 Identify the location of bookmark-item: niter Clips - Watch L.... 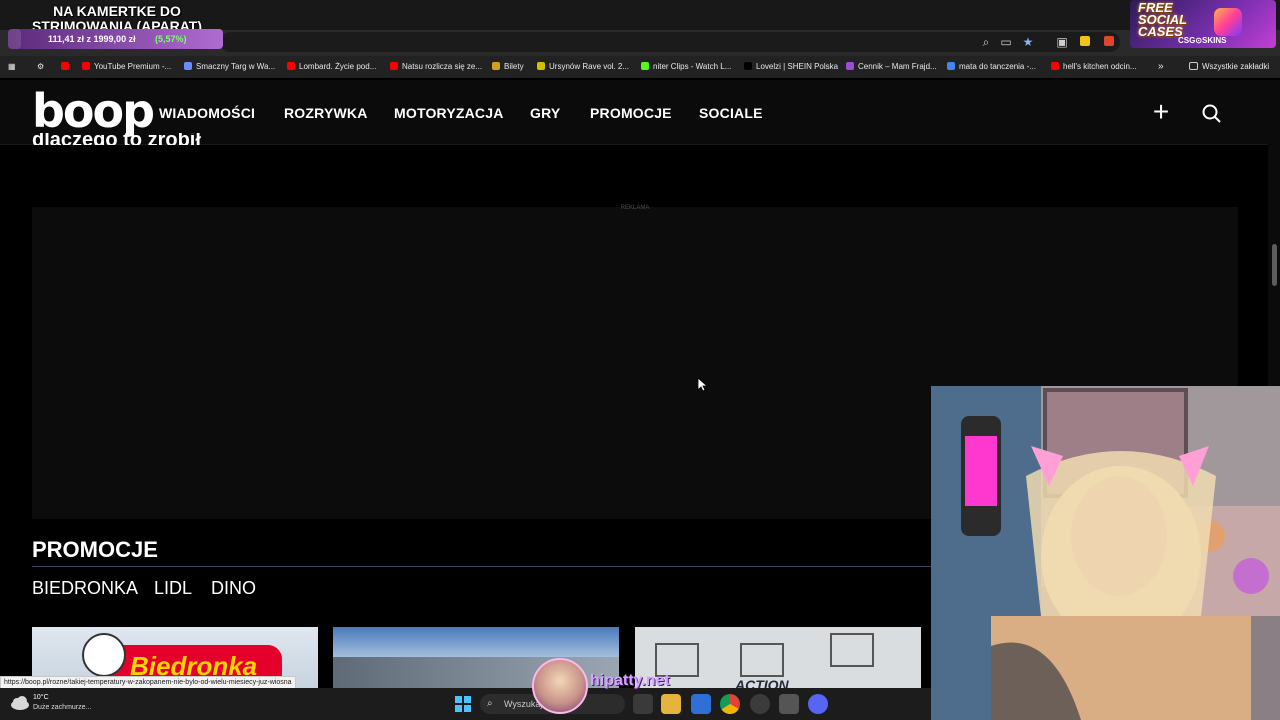
(686, 67).